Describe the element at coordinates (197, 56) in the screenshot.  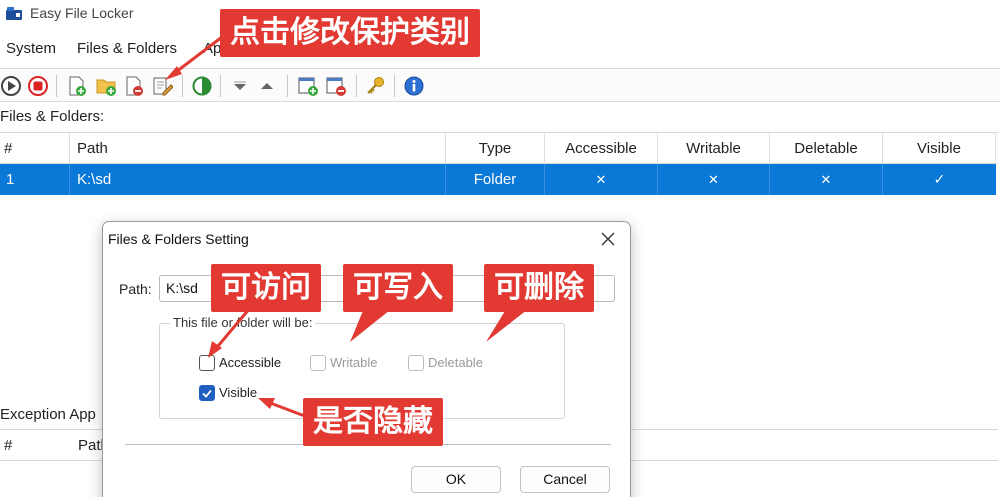
I see `arrow-to-edit-icon` at that location.